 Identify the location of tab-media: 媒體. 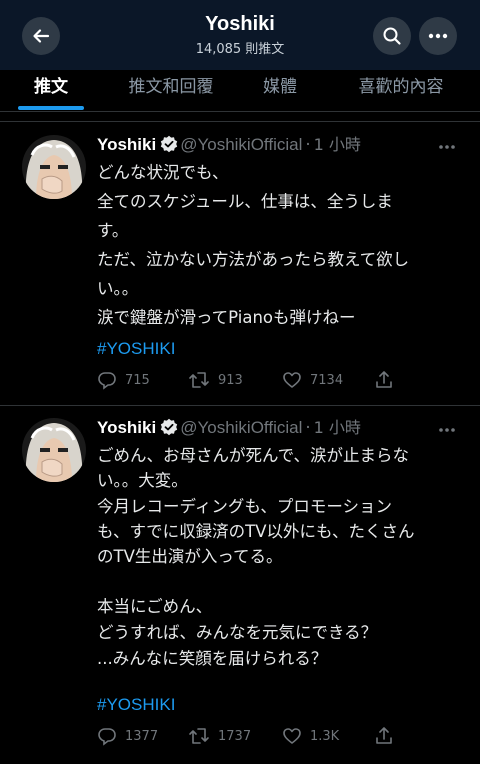
(280, 91).